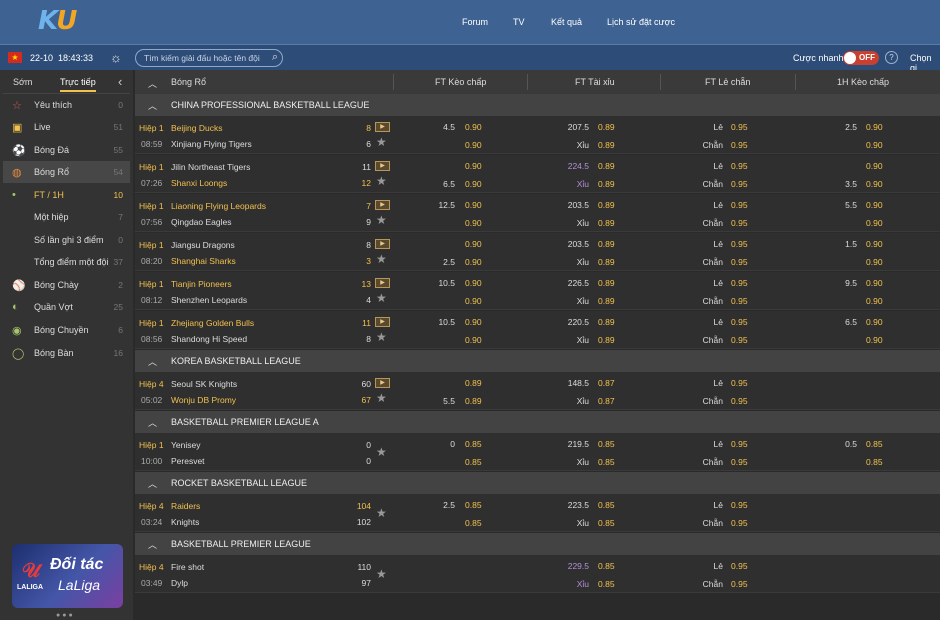 This screenshot has width=940, height=620. Describe the element at coordinates (66, 195) in the screenshot. I see `sidebar-item: • FT / 1H 10` at that location.